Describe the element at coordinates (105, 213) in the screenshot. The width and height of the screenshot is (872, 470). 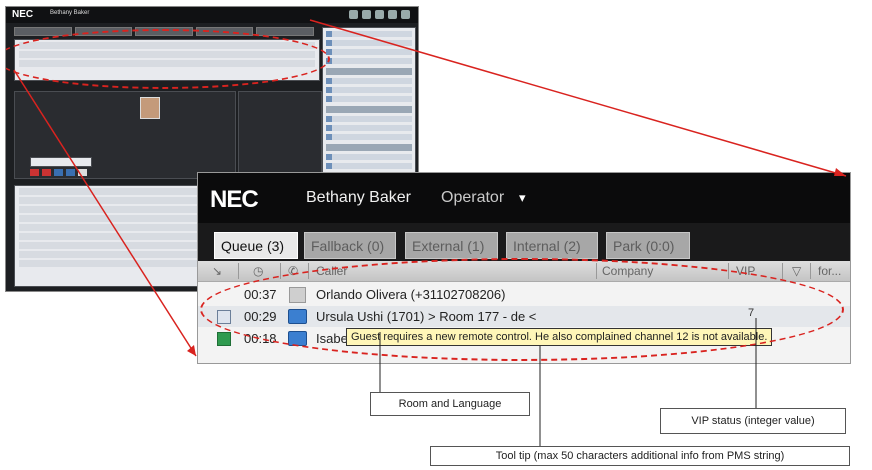
I see `red-zoom-line-bottom` at that location.